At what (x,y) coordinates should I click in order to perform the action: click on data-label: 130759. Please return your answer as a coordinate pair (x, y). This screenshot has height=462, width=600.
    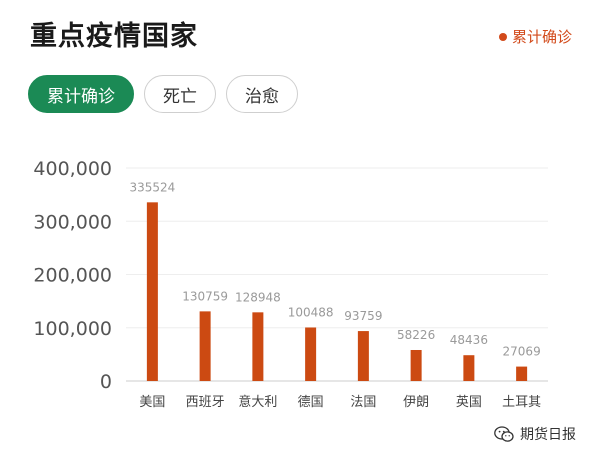
    Looking at the image, I should click on (205, 296).